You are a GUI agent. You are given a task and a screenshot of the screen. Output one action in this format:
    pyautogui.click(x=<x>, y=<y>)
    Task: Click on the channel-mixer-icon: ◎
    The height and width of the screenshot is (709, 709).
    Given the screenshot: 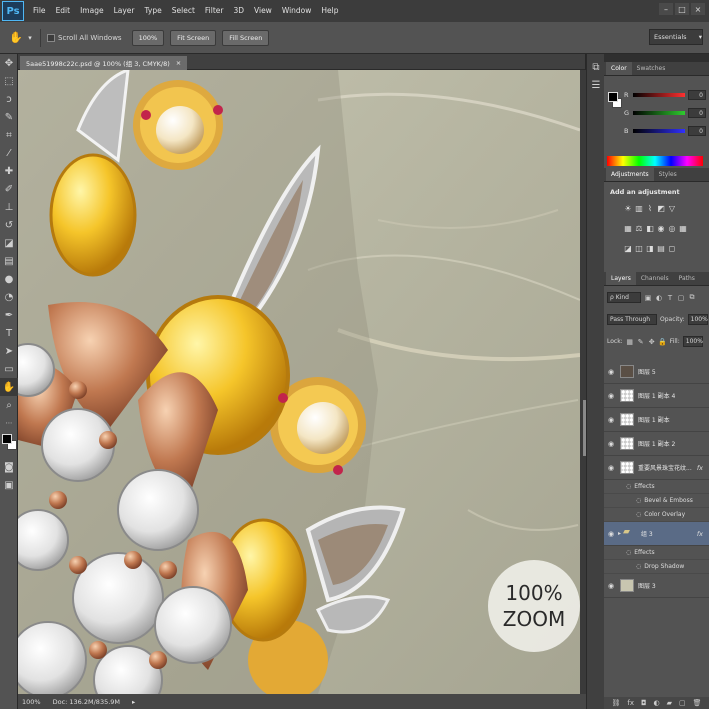 What is the action you would take?
    pyautogui.click(x=672, y=228)
    